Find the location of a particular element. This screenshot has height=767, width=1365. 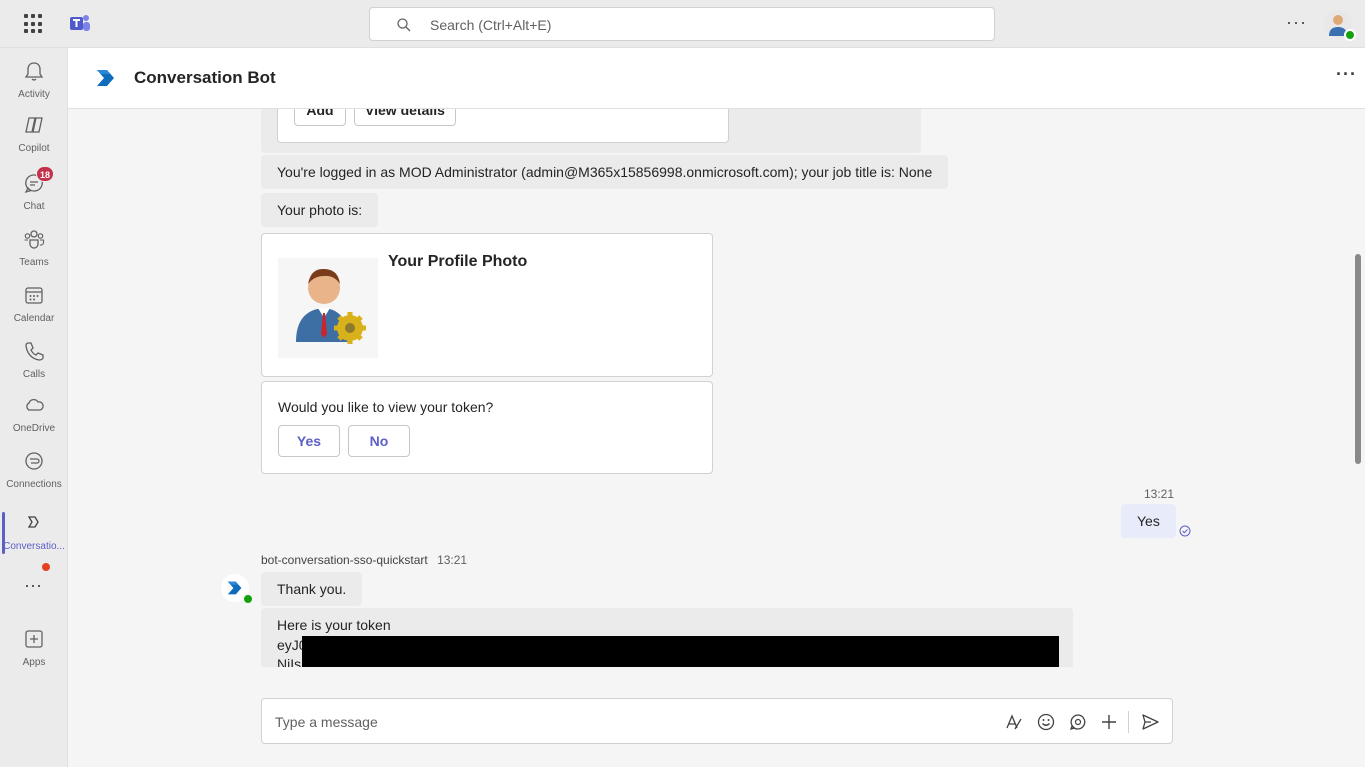

rail-label: Copilot is located at coordinates (34, 148).